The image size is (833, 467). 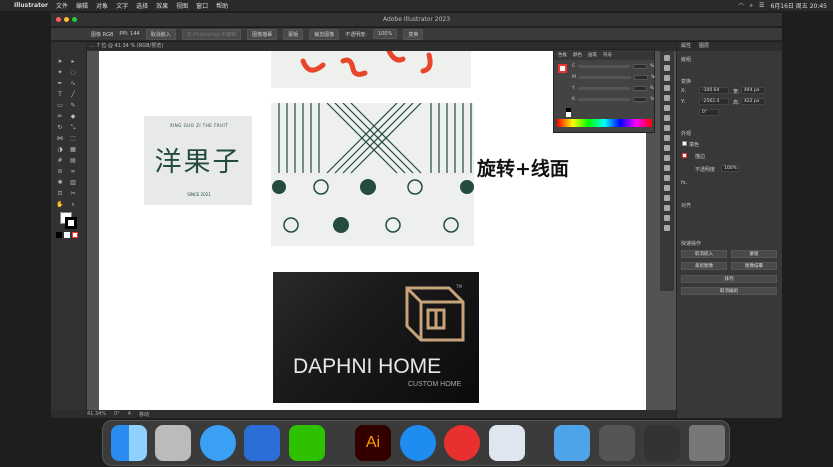 What do you see at coordinates (60, 106) in the screenshot?
I see `rectangle-tool-icon: ▭` at bounding box center [60, 106].